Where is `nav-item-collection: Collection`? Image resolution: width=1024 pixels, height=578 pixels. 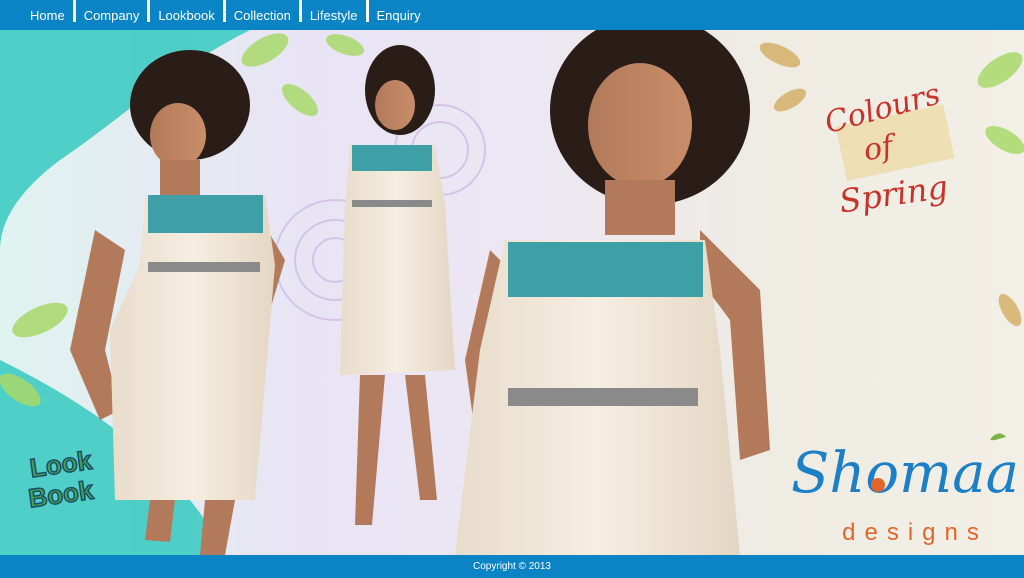
nav-item-collection: Collection is located at coordinates (262, 15).